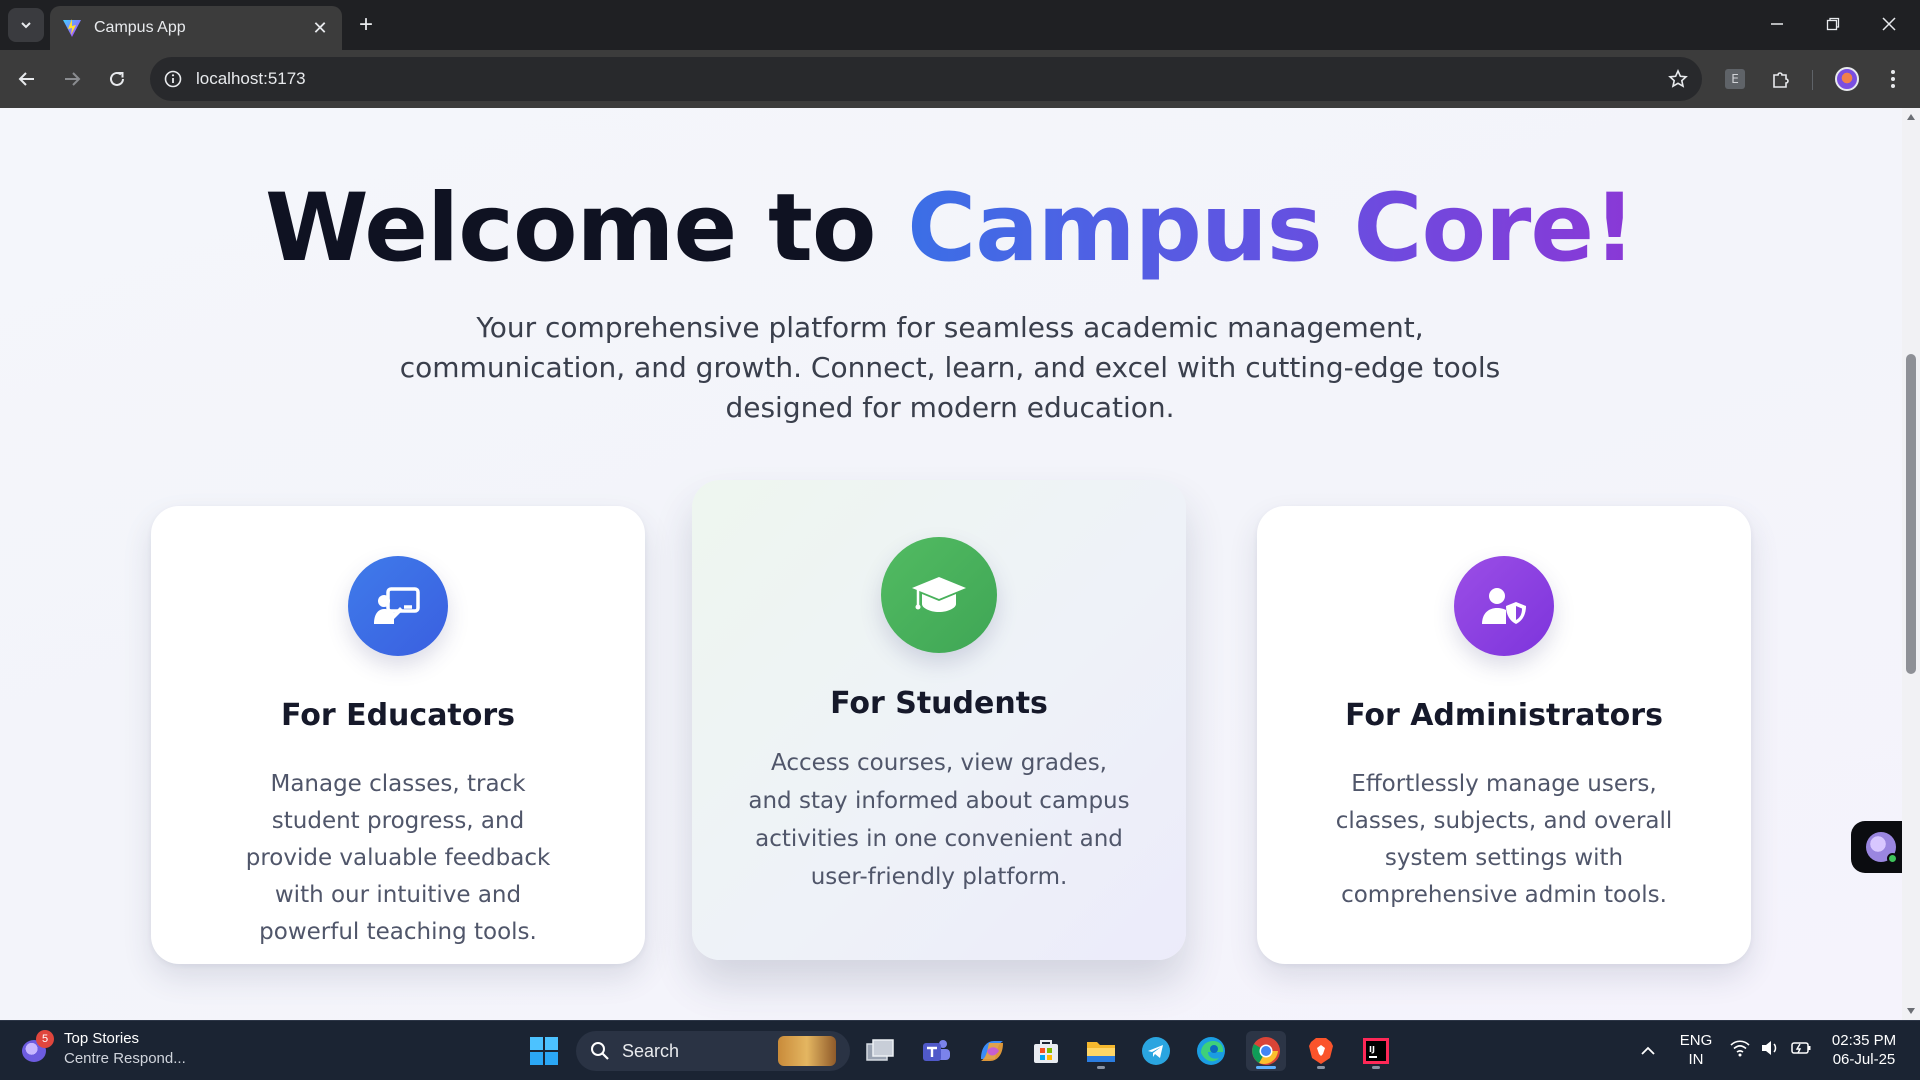 The image size is (1920, 1080). I want to click on user-shield-icon, so click(1504, 606).